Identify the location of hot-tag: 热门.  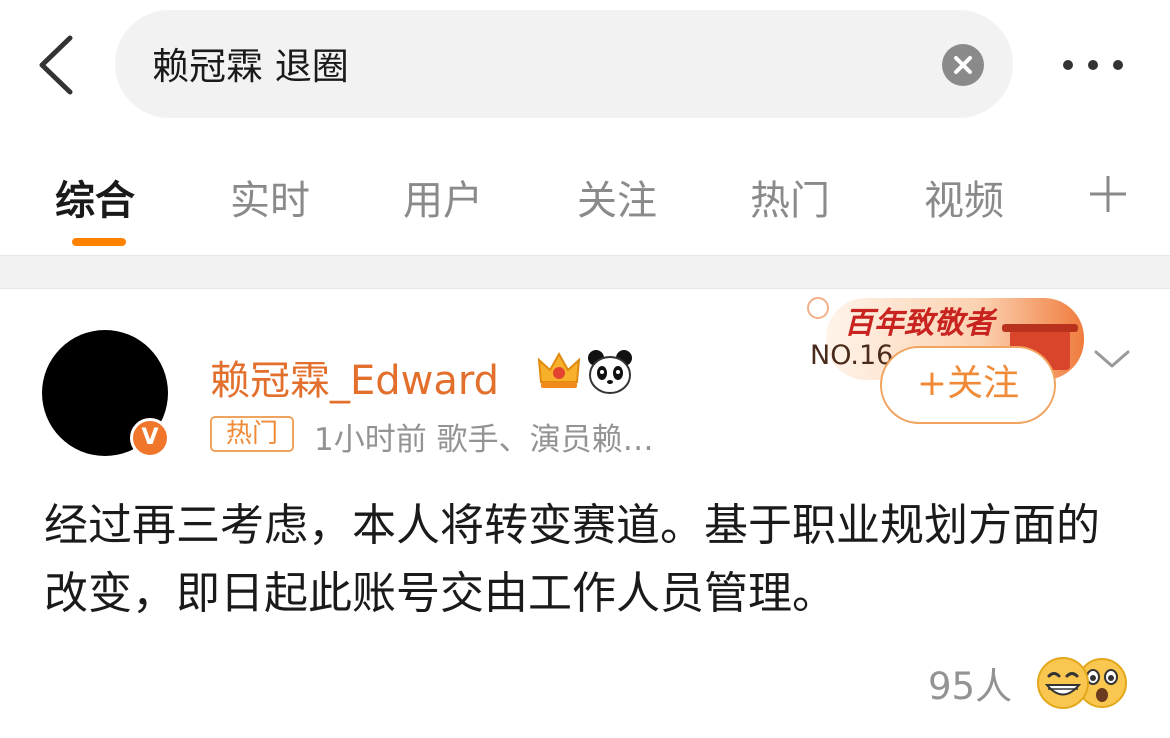
(252, 434).